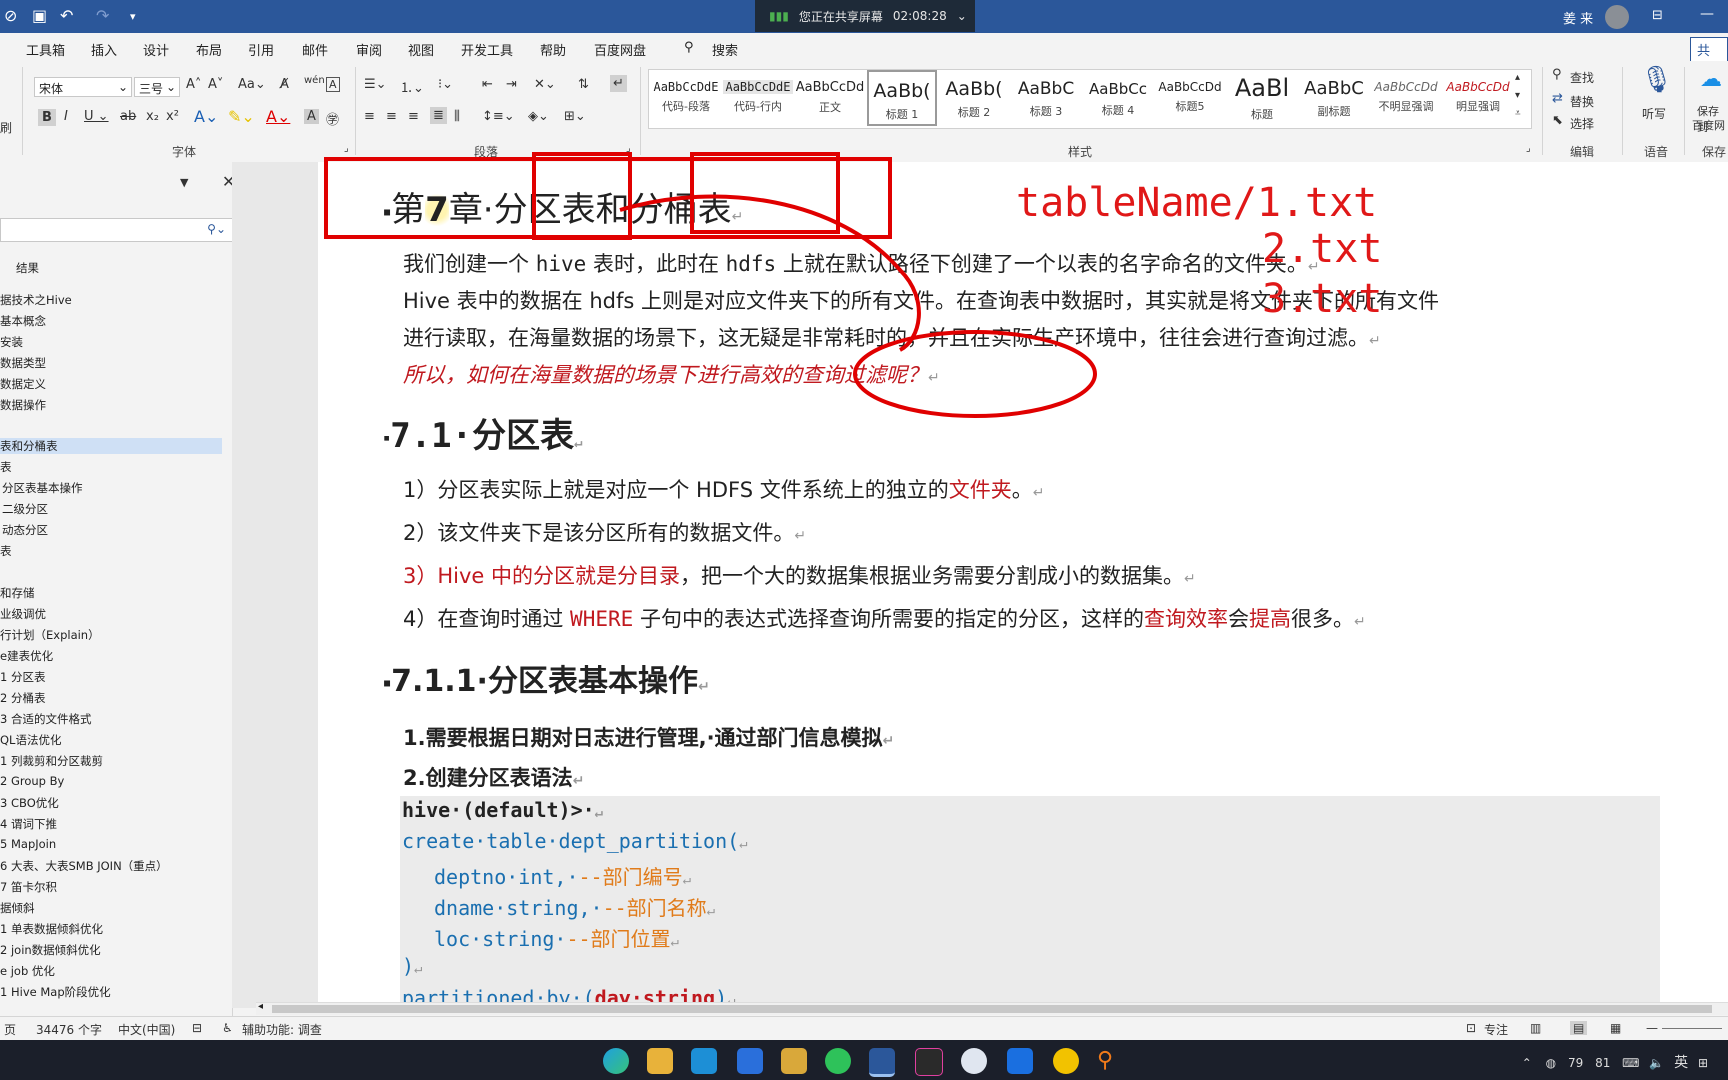 This screenshot has height=1080, width=1728. I want to click on increase-indent-icon: ⇥, so click(511, 84).